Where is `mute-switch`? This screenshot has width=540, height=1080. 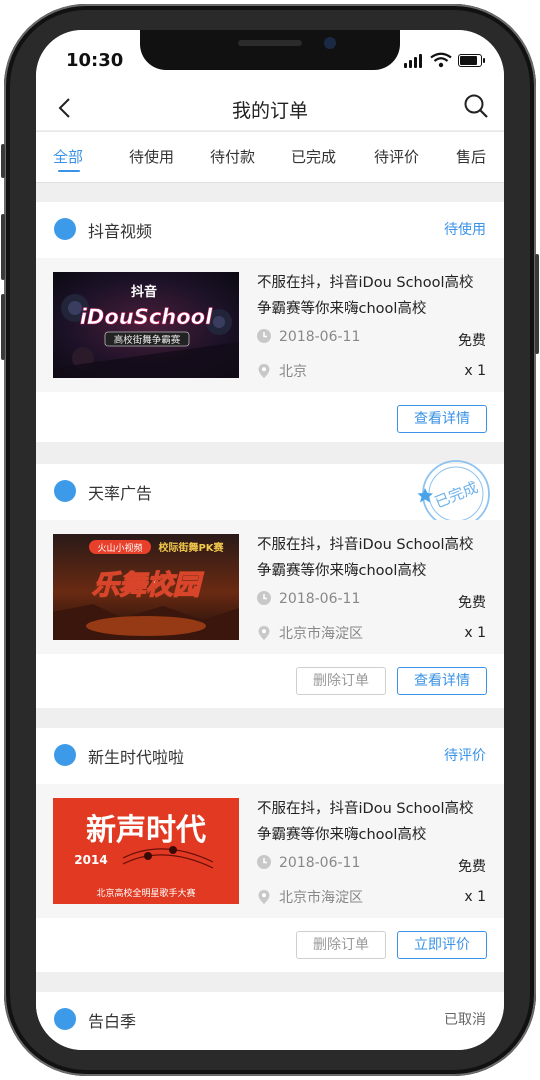 mute-switch is located at coordinates (3, 161).